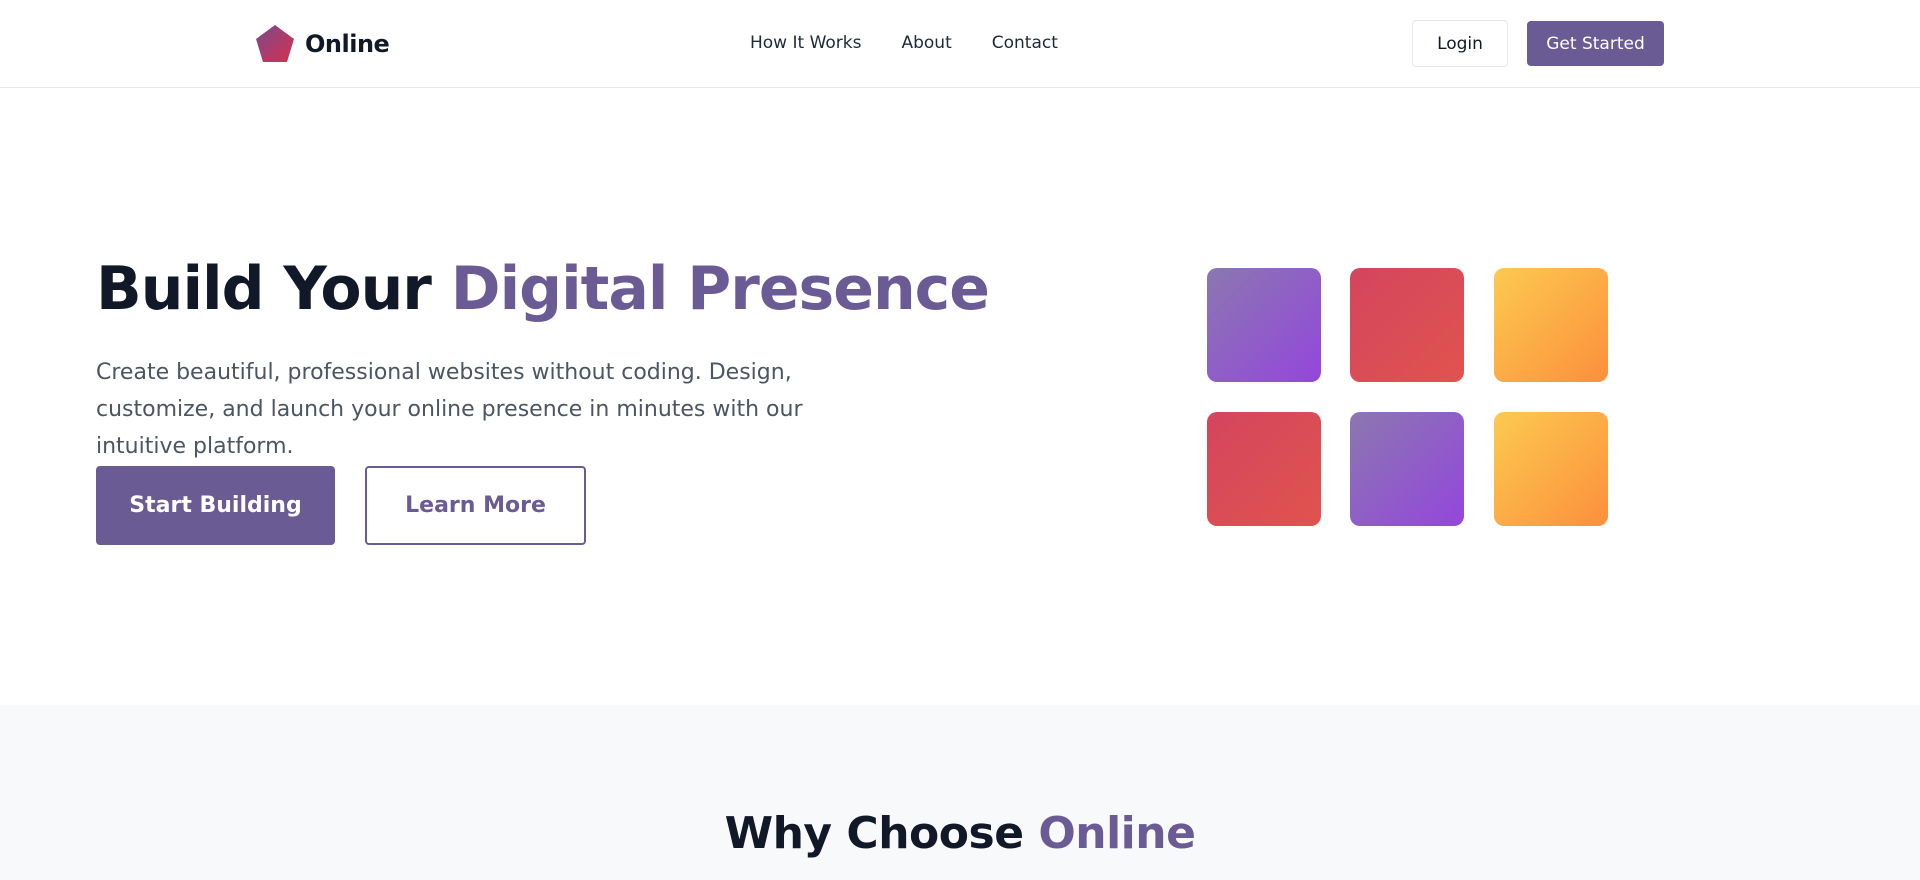  Describe the element at coordinates (273, 289) in the screenshot. I see `hero-title-start: Build Your` at that location.